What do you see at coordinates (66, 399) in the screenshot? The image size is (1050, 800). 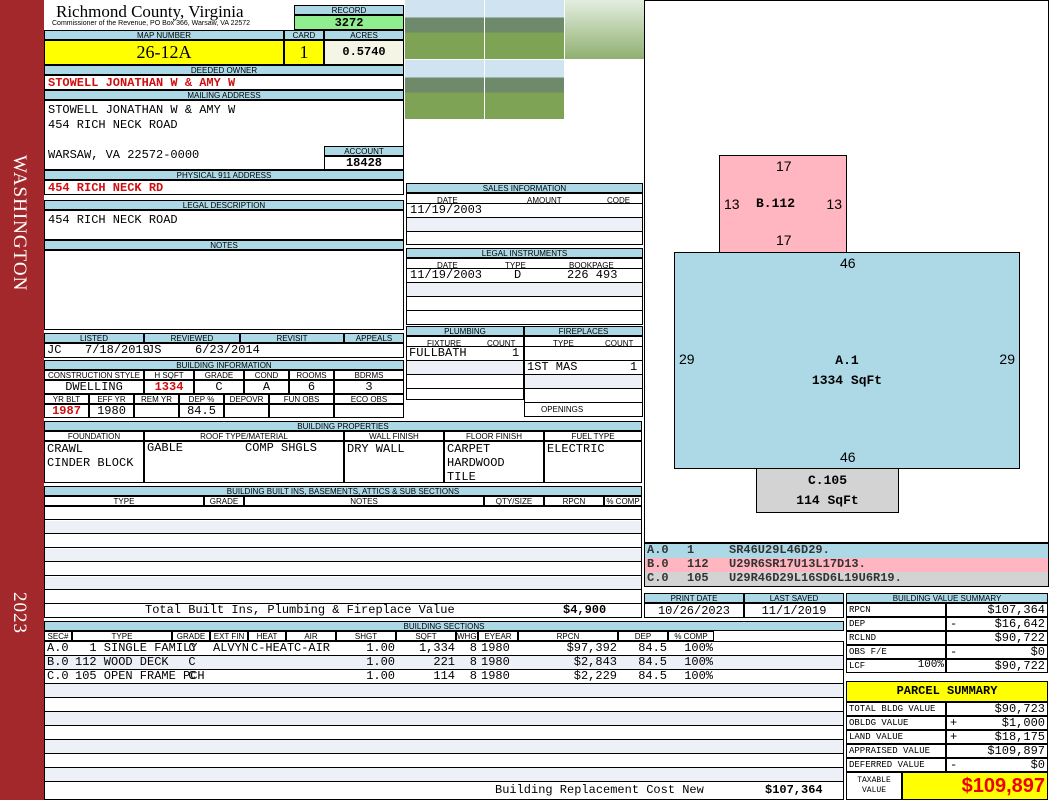 I see `col-header: YR BLT` at bounding box center [66, 399].